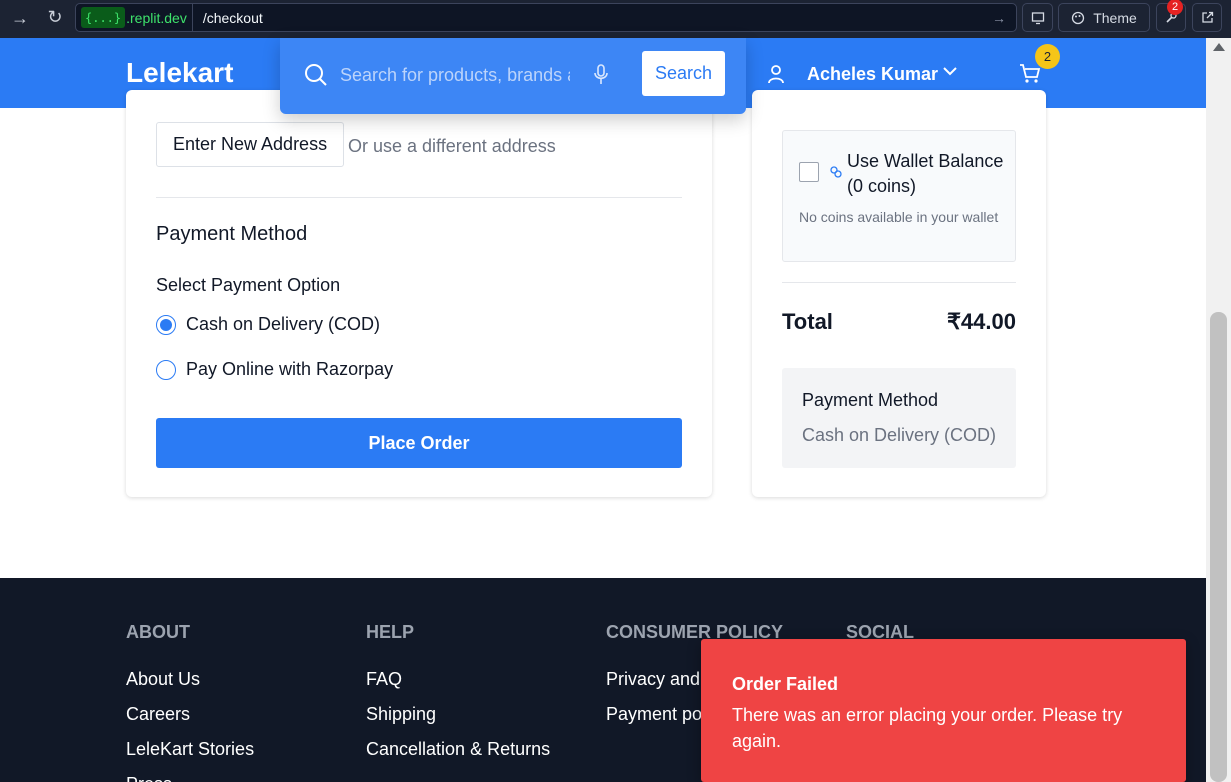 The height and width of the screenshot is (782, 1231). What do you see at coordinates (190, 686) in the screenshot?
I see `footer-link: About Us` at bounding box center [190, 686].